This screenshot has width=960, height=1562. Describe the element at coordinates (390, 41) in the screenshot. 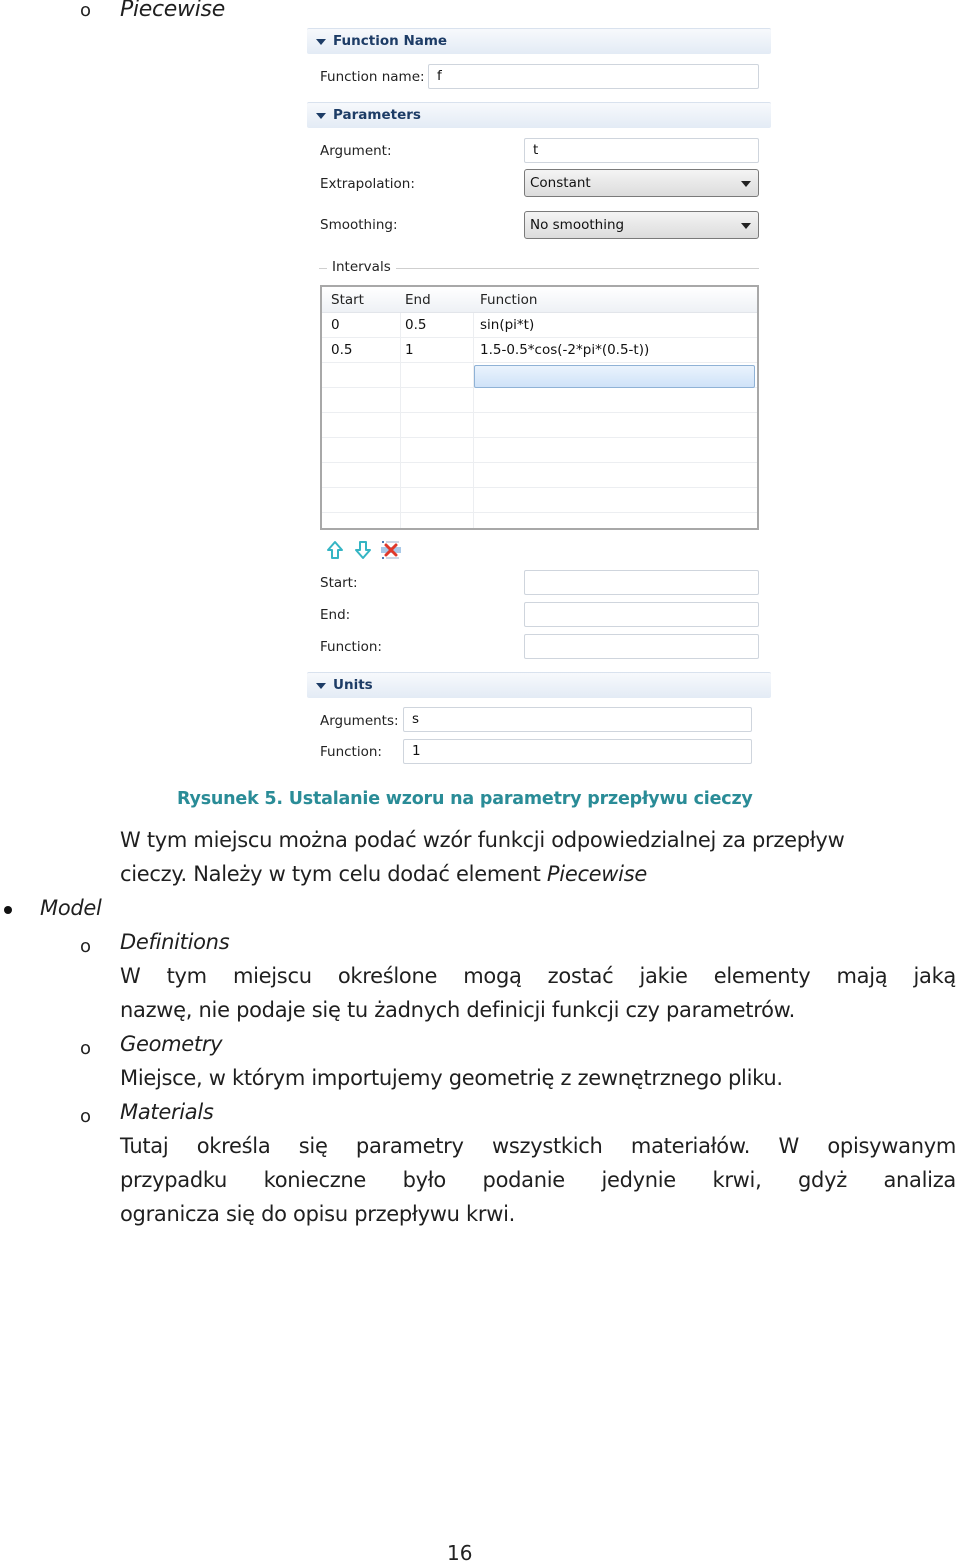

I see `section-title: Function Name` at that location.